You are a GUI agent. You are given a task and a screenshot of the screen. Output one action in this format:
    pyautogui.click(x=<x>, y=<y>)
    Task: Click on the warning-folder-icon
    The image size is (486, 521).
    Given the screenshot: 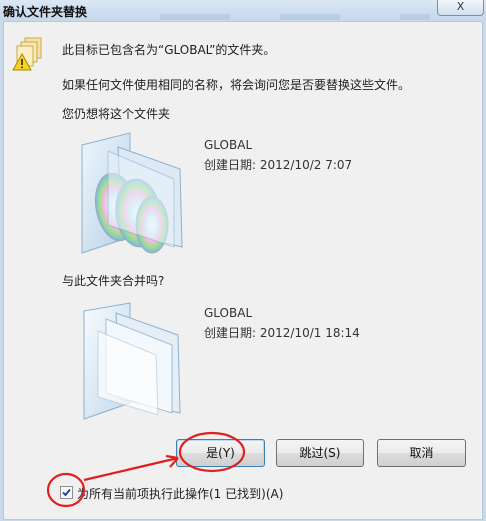 What is the action you would take?
    pyautogui.click(x=27, y=54)
    